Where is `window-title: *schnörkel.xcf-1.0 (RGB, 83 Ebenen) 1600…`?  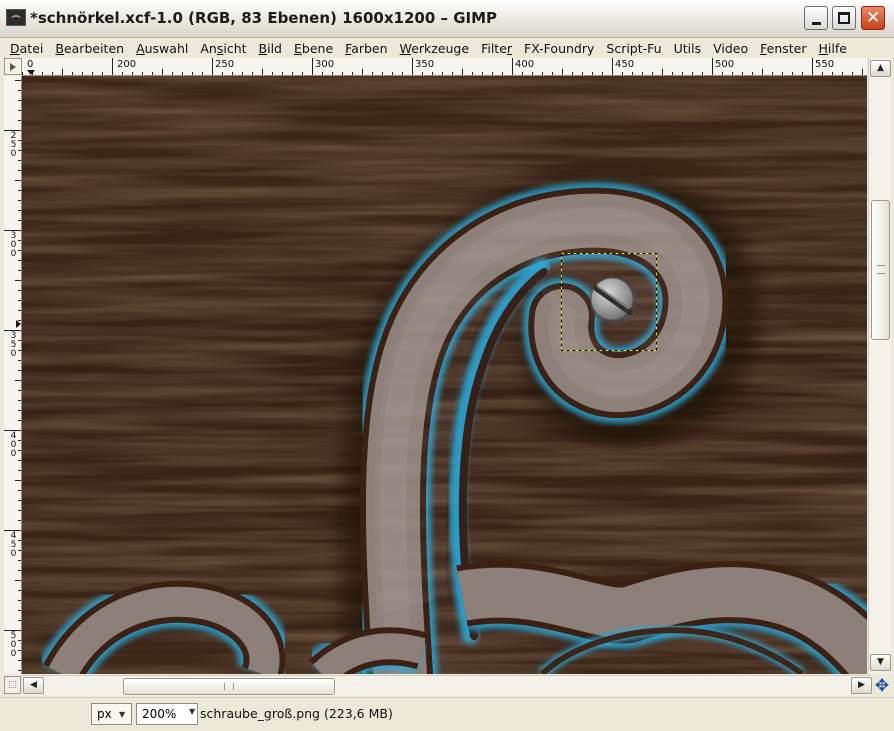
window-title: *schnörkel.xcf-1.0 (RGB, 83 Ebenen) 1600… is located at coordinates (264, 18).